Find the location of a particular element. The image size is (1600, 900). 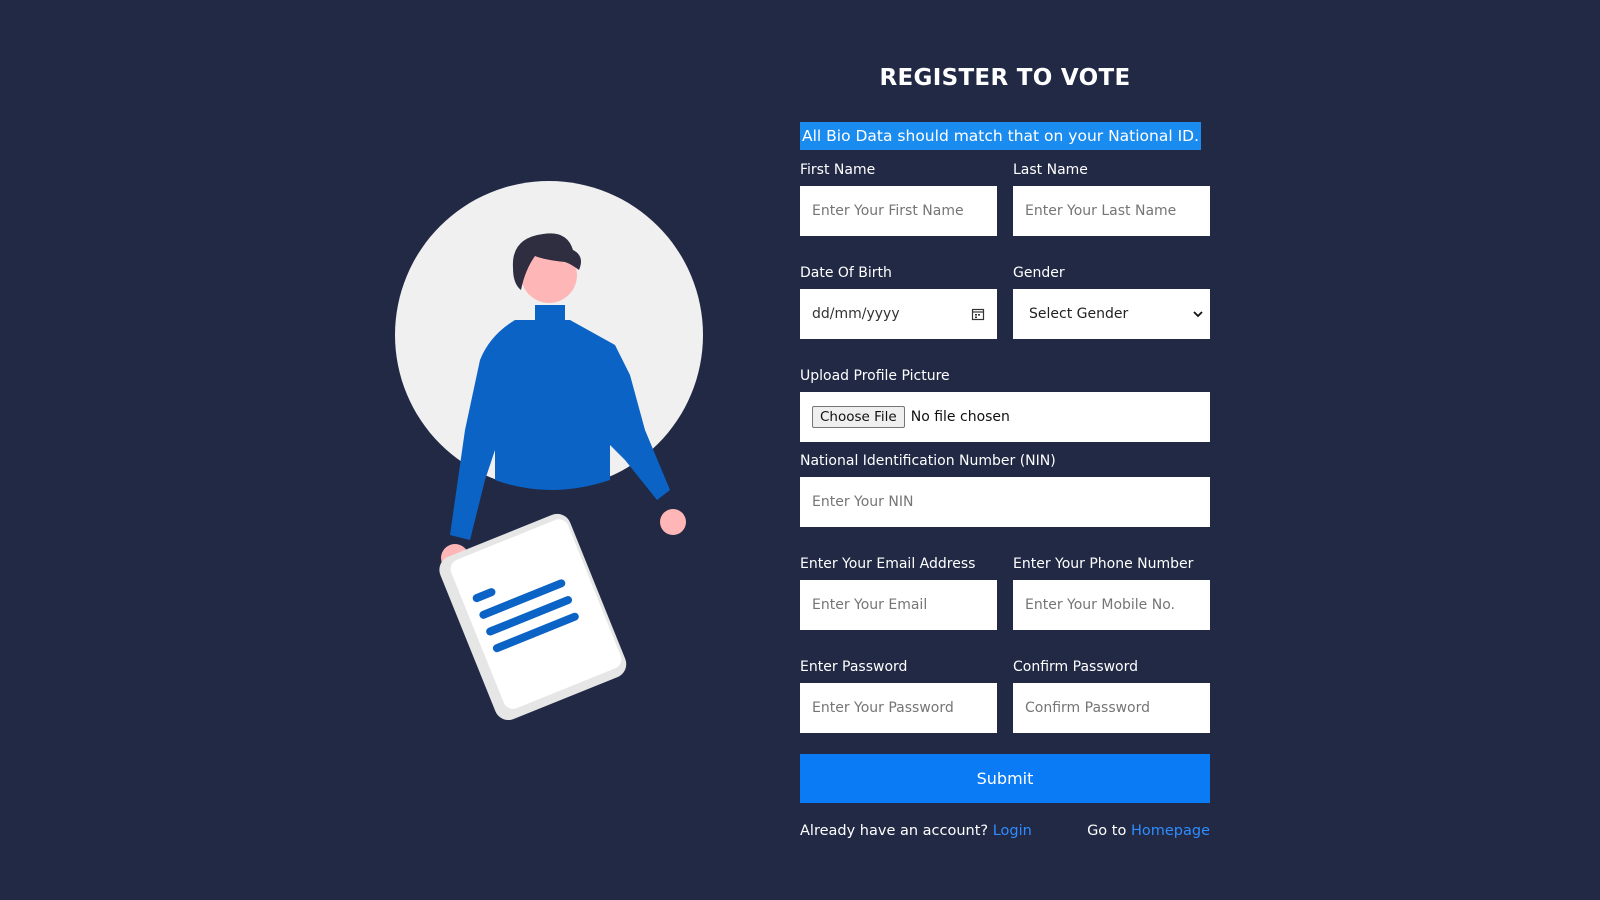

dob-input: dd/mm/yyyy is located at coordinates (898, 314).